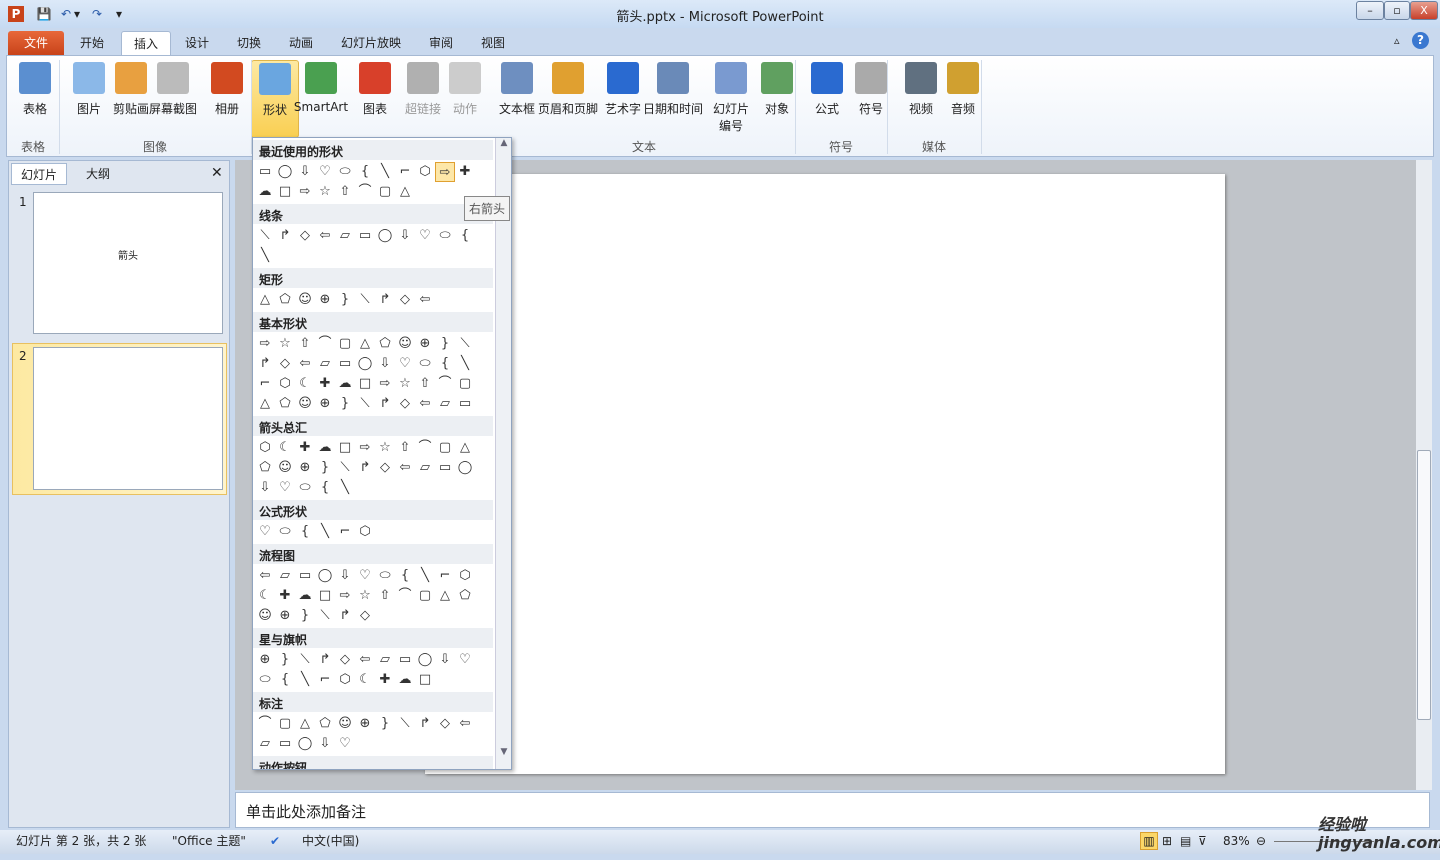  Describe the element at coordinates (517, 98) in the screenshot. I see `textbox-button: 文本框` at that location.